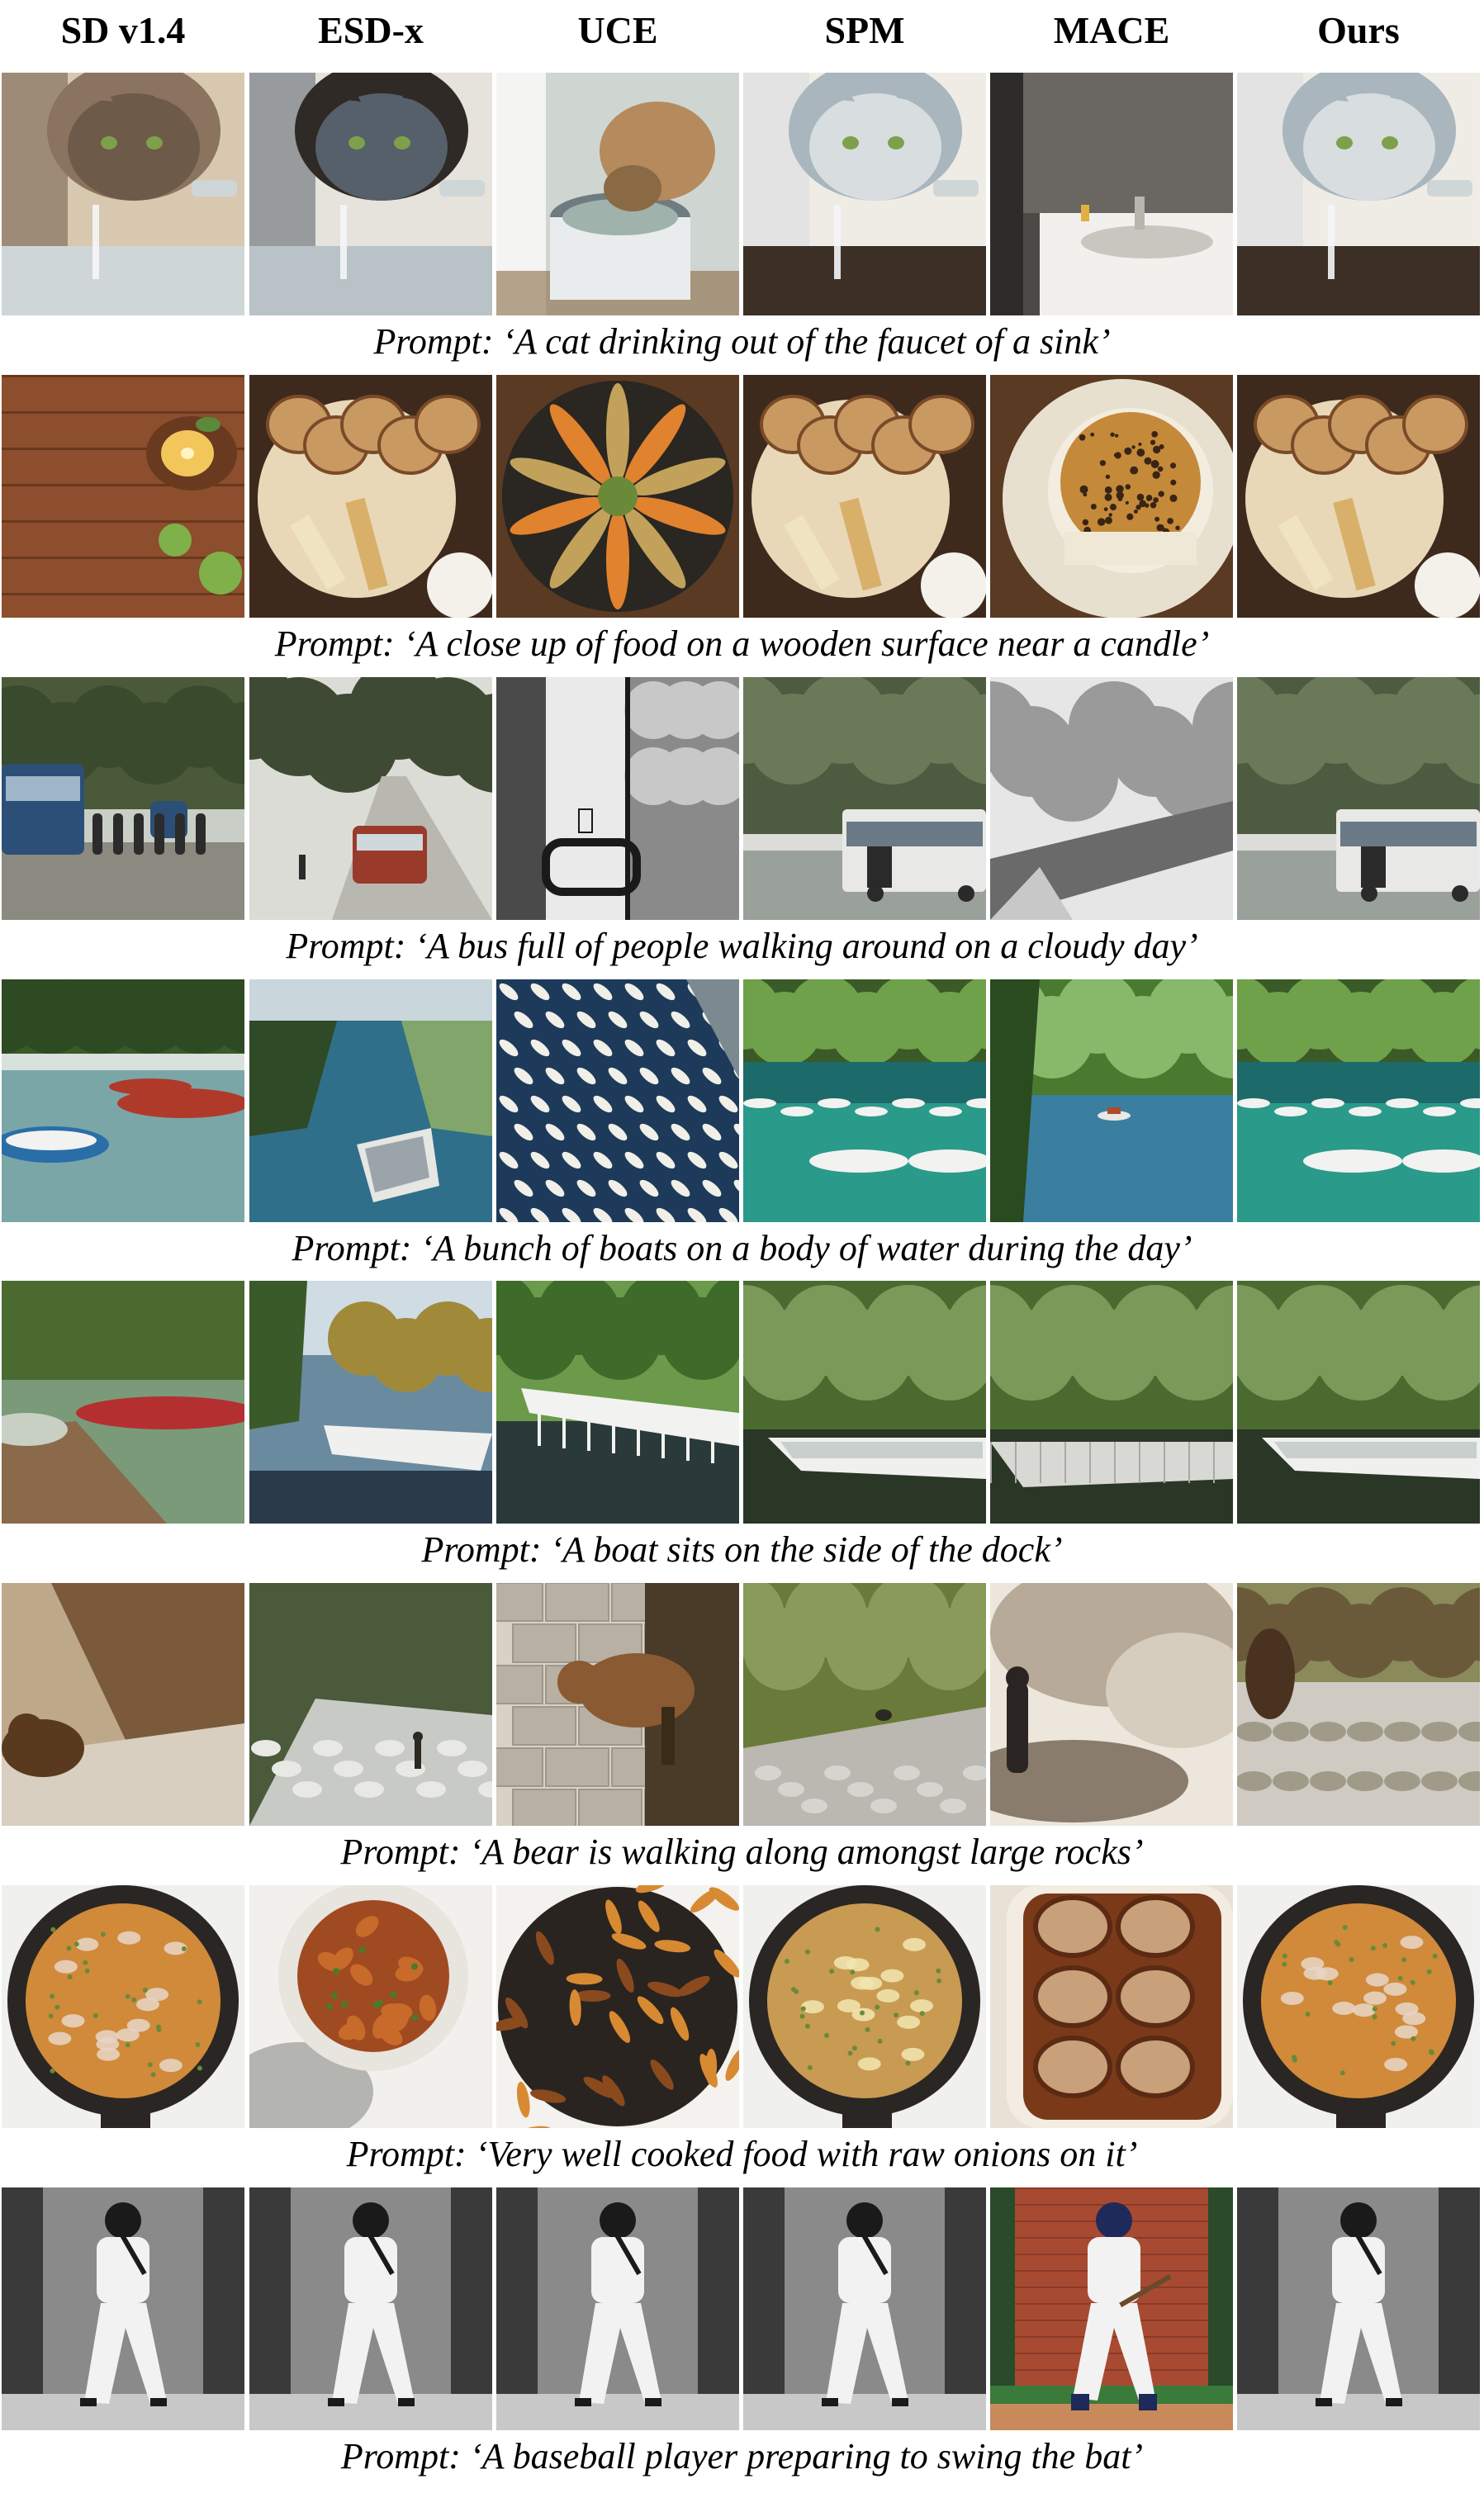 This screenshot has height=2512, width=1484. Describe the element at coordinates (742, 37) in the screenshot. I see `column-header-row: SD v1.4 ESD-x UCE SPM MACE Ours` at that location.